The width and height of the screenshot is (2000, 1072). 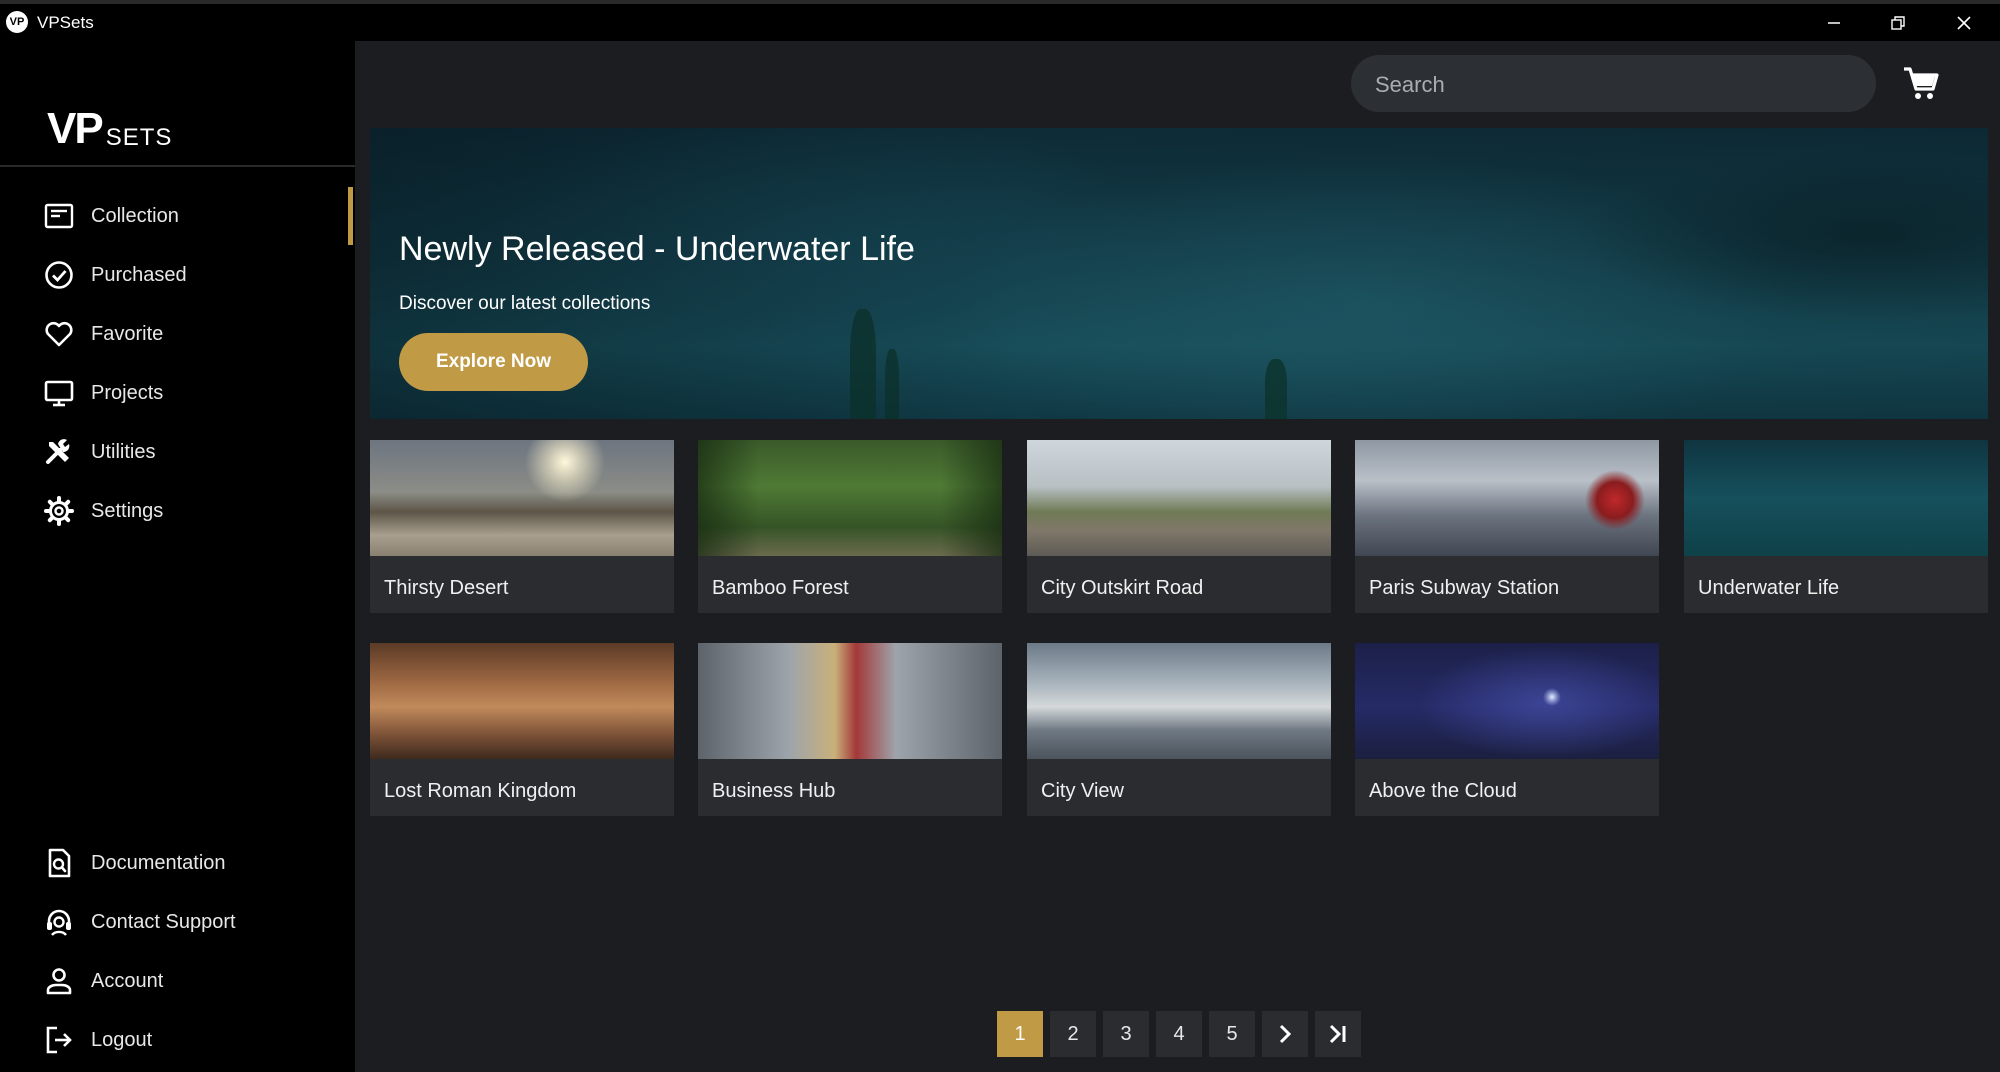 What do you see at coordinates (1000, 20) in the screenshot?
I see `window-titlebar: VP VPSets` at bounding box center [1000, 20].